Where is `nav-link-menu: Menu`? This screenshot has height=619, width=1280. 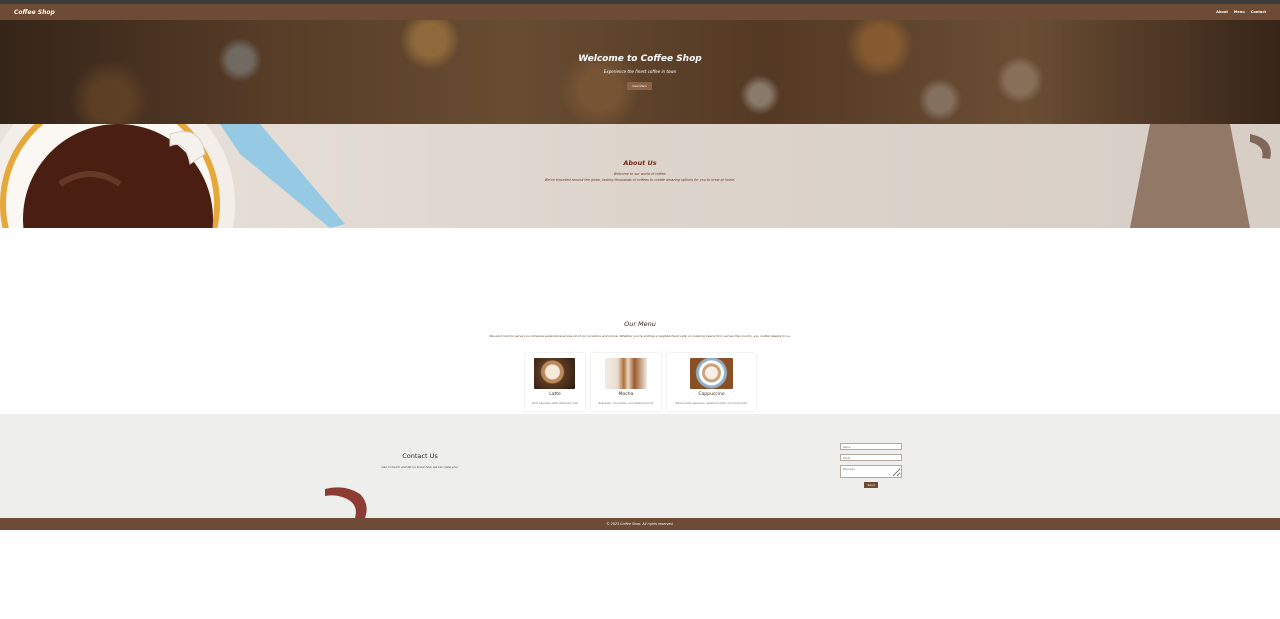
nav-link-menu: Menu is located at coordinates (1239, 12).